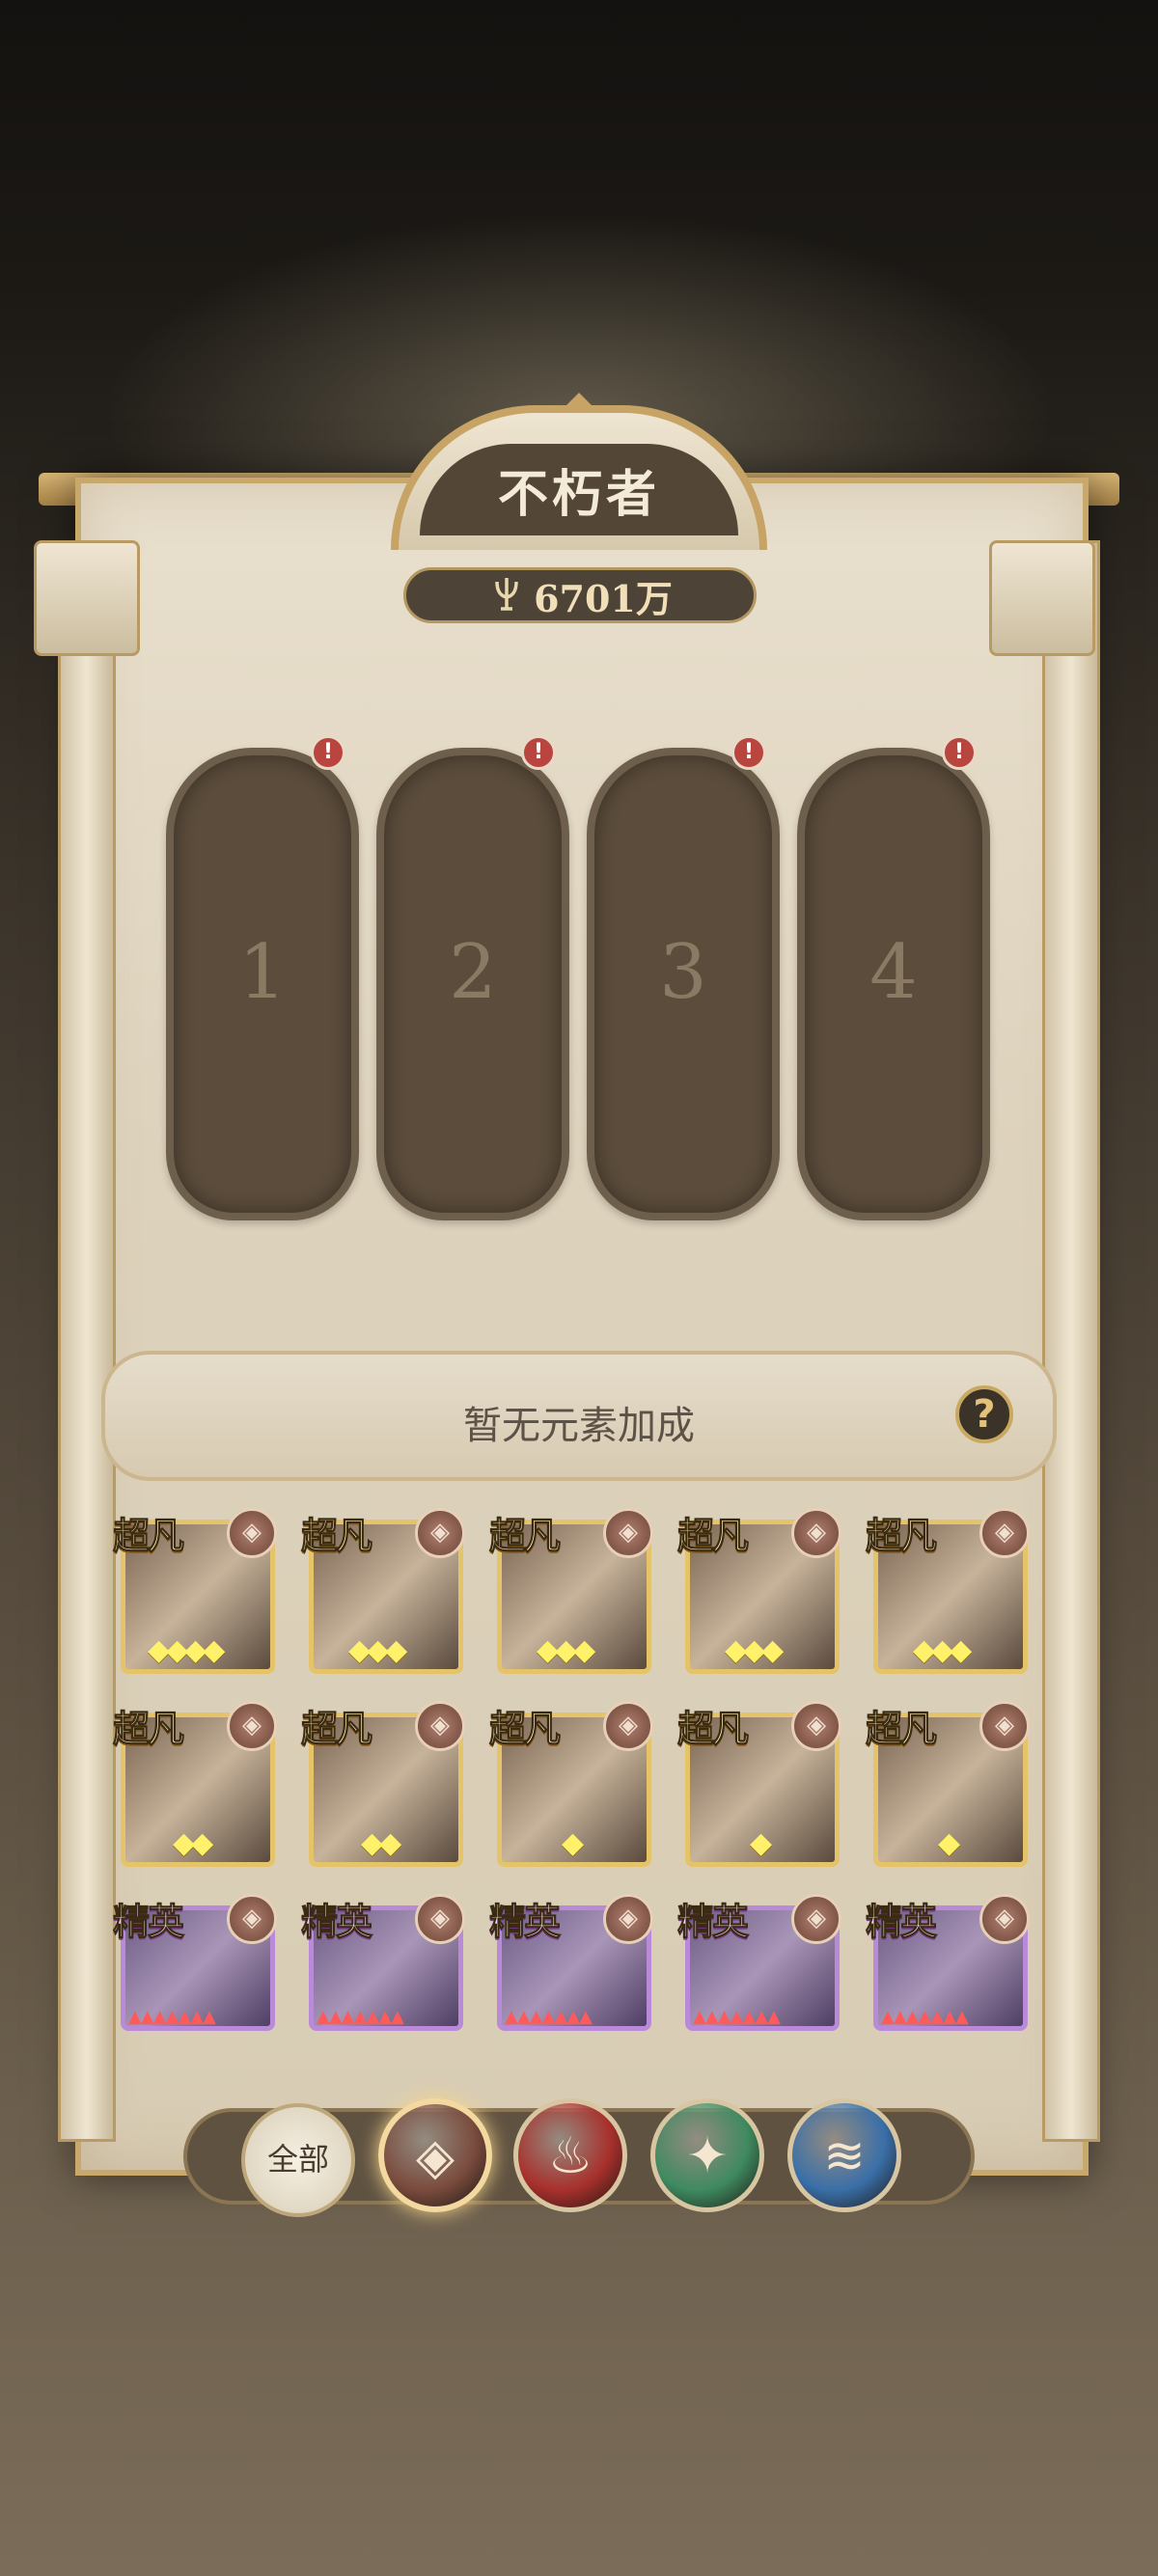 The image size is (1158, 2576). Describe the element at coordinates (87, 1341) in the screenshot. I see `left-pillar` at that location.